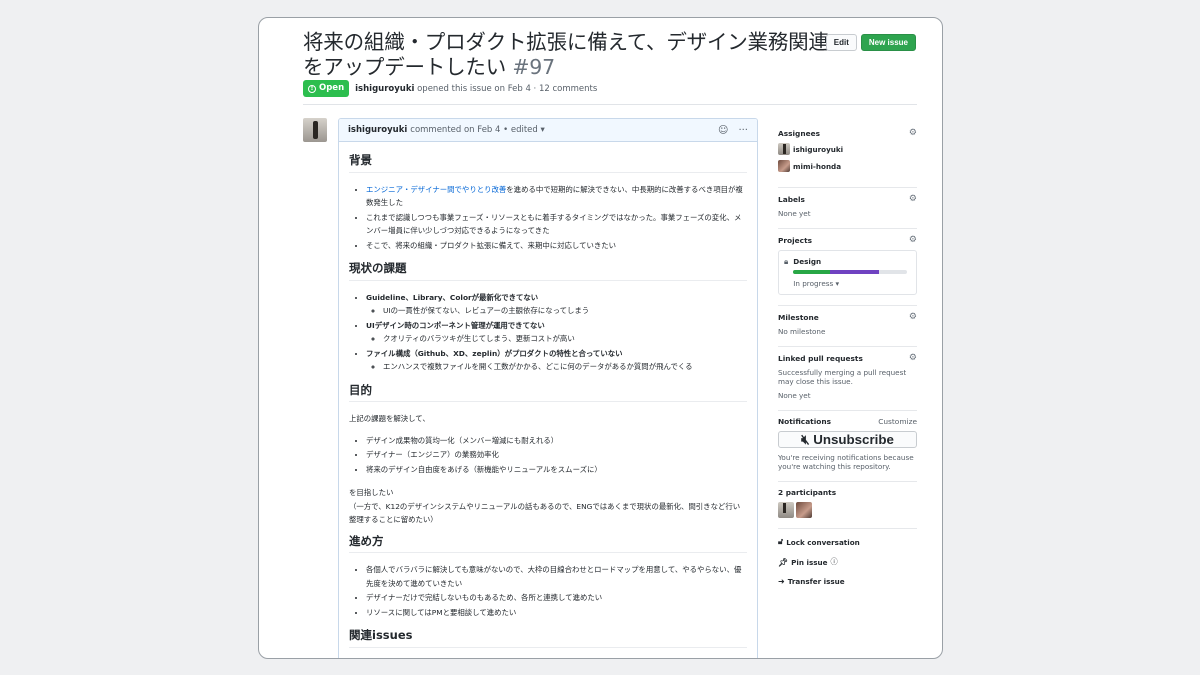  What do you see at coordinates (799, 133) in the screenshot?
I see `assignees-label: Assignees` at bounding box center [799, 133].